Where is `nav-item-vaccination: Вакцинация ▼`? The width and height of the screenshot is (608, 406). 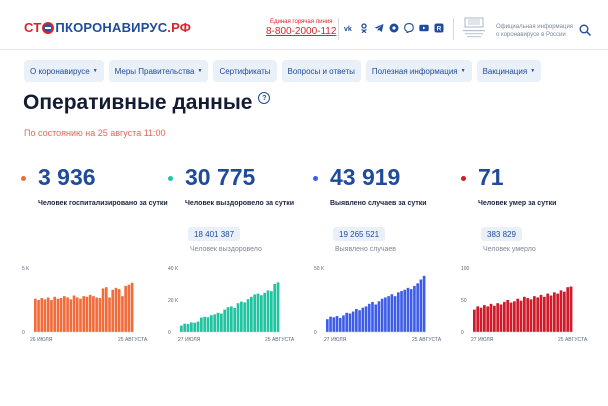
nav-item-vaccination: Вакцинация ▼ is located at coordinates (509, 71).